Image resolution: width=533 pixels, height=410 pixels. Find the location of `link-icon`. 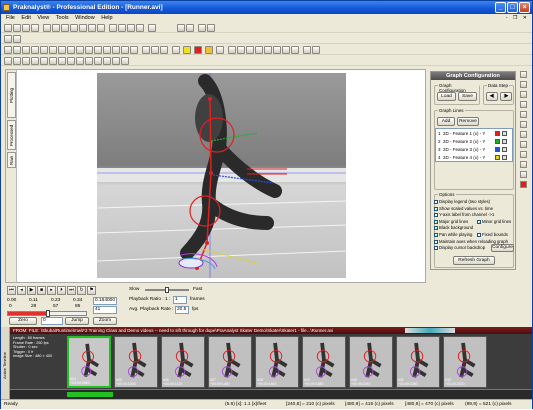

link-icon is located at coordinates (202, 28).